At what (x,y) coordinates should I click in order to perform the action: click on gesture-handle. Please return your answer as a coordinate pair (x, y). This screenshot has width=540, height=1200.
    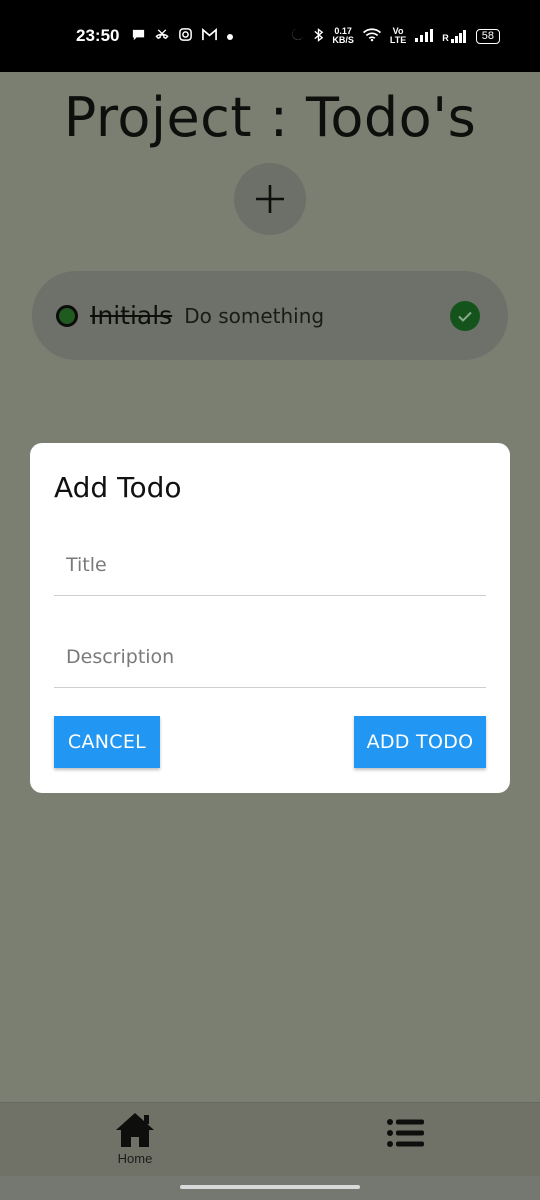
    Looking at the image, I should click on (270, 1187).